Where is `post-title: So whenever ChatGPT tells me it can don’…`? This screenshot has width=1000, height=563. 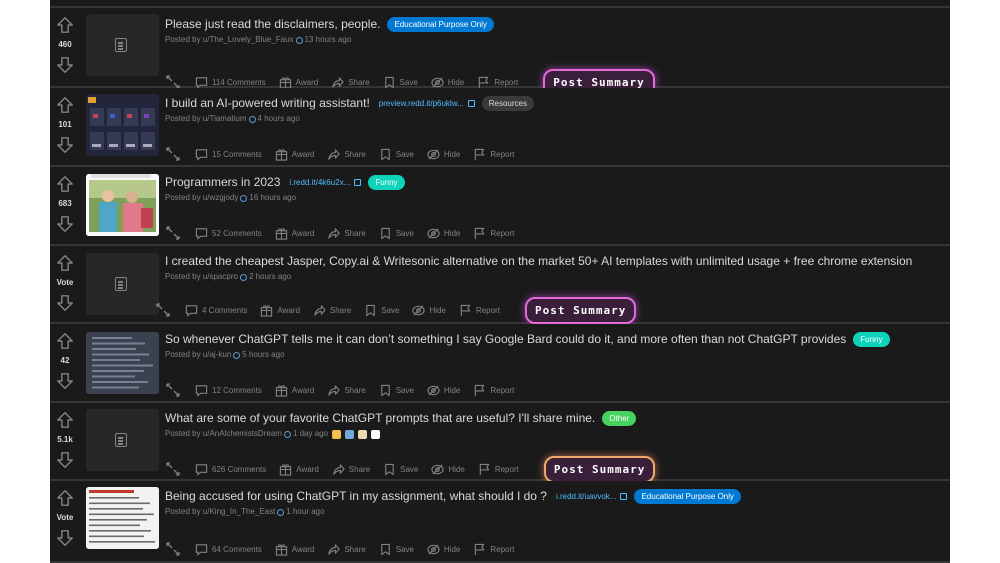
post-title: So whenever ChatGPT tells me it can don’… is located at coordinates (505, 339).